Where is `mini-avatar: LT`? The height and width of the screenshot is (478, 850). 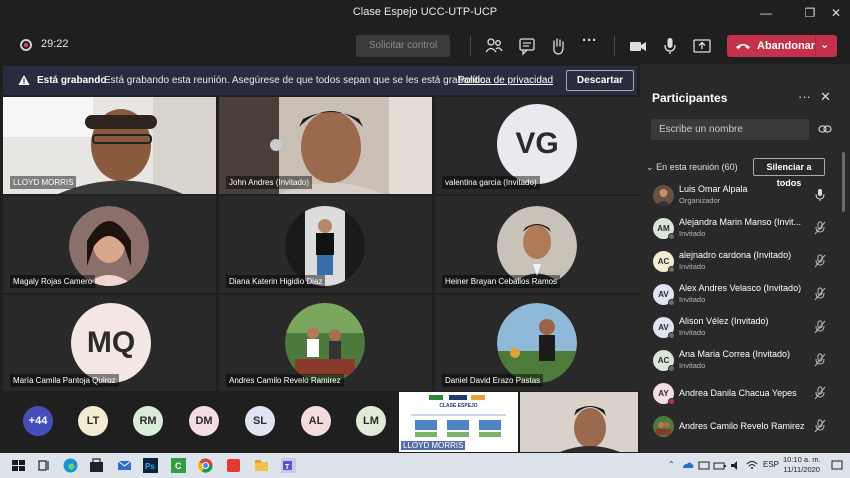
mini-avatar: LT is located at coordinates (93, 421).